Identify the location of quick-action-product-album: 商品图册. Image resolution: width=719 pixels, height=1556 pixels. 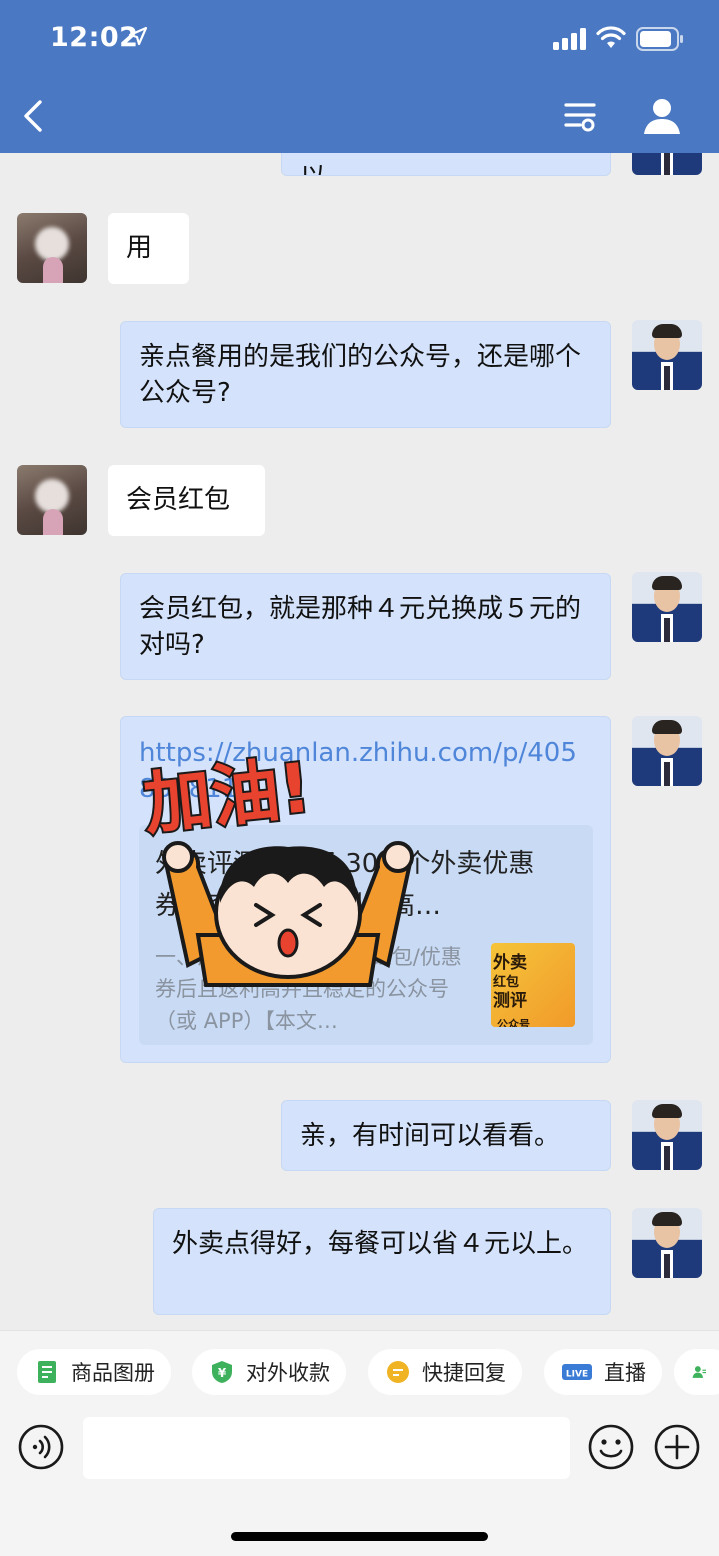
(94, 1372).